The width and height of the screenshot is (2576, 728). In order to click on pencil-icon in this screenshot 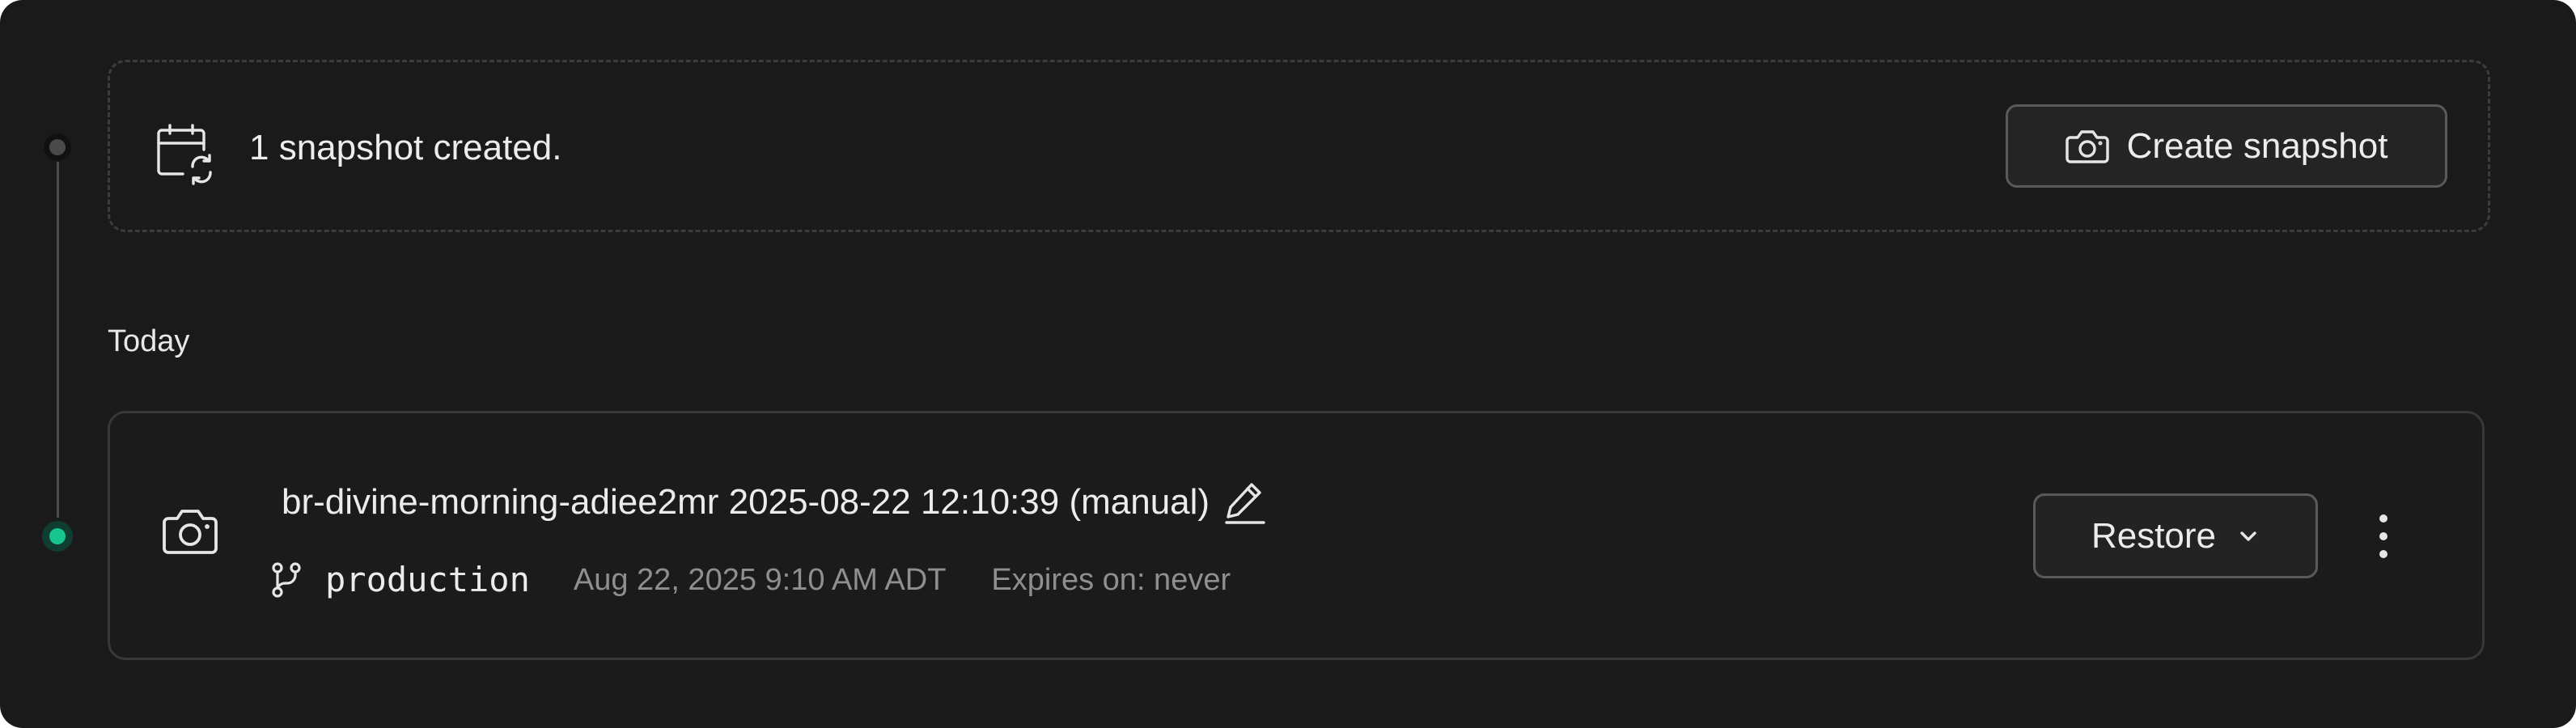, I will do `click(1245, 503)`.